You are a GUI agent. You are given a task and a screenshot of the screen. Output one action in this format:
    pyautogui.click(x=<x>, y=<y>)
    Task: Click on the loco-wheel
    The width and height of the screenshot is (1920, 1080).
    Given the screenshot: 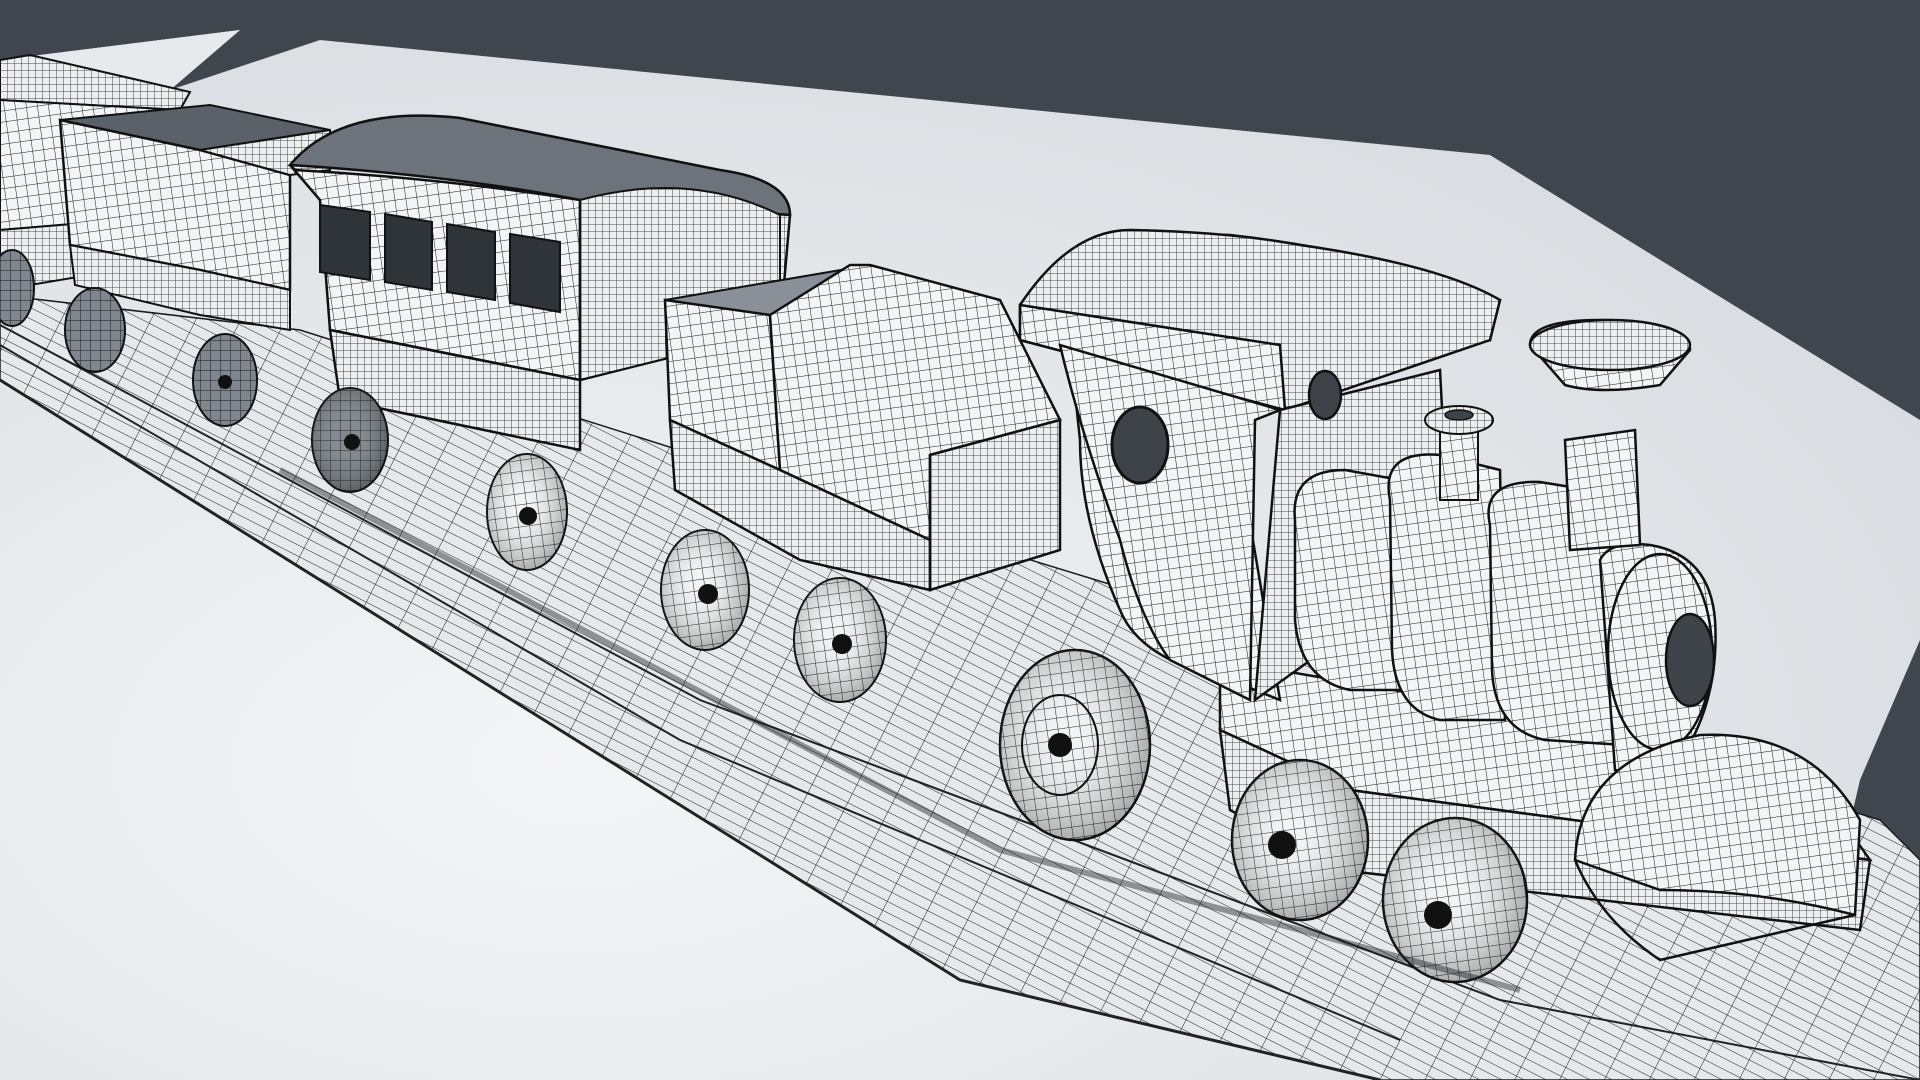 What is the action you would take?
    pyautogui.click(x=1300, y=840)
    